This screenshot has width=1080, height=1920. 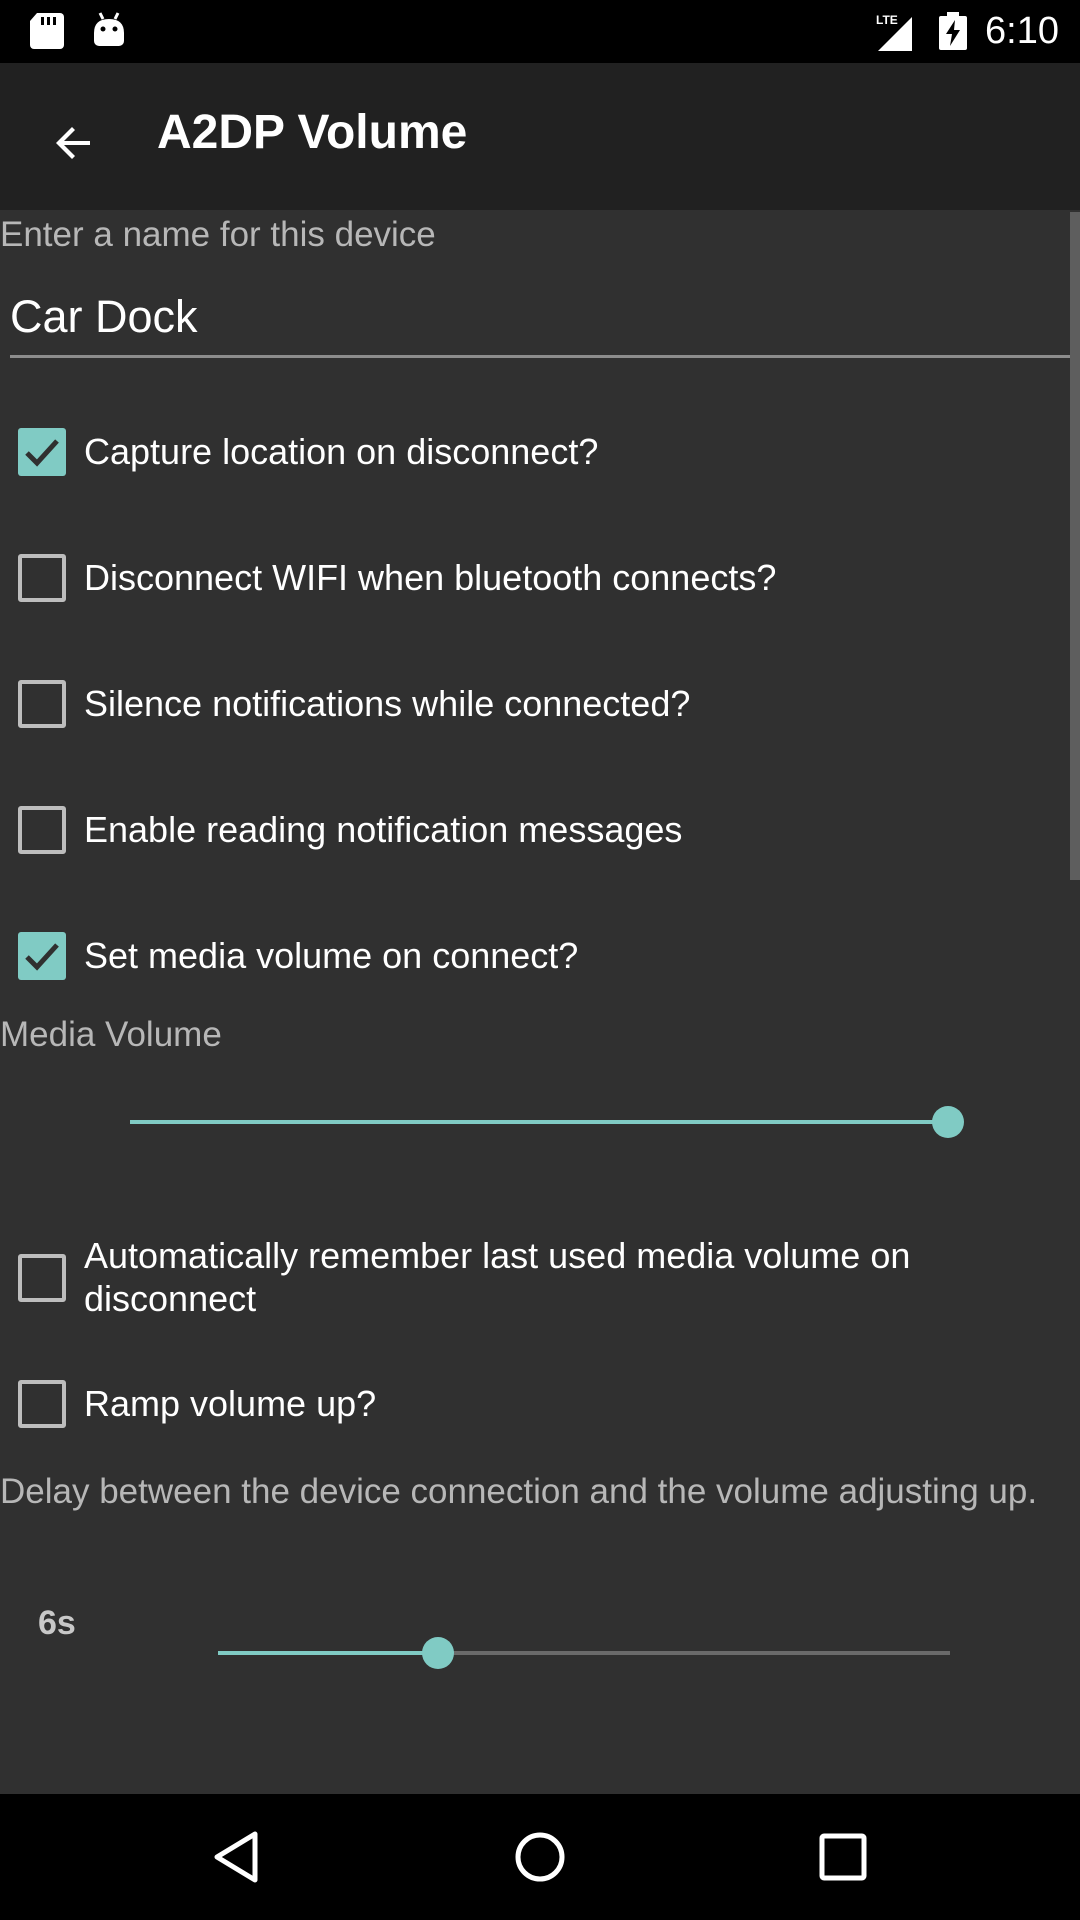 I want to click on media-volume-label: Media Volume, so click(x=111, y=1034).